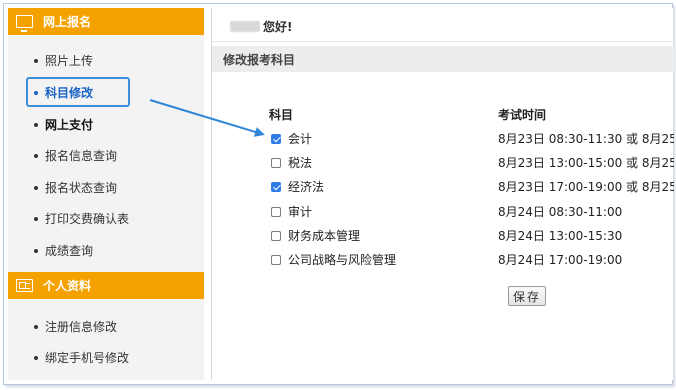  I want to click on sidebar-item-score-query: 成绩查询, so click(63, 250).